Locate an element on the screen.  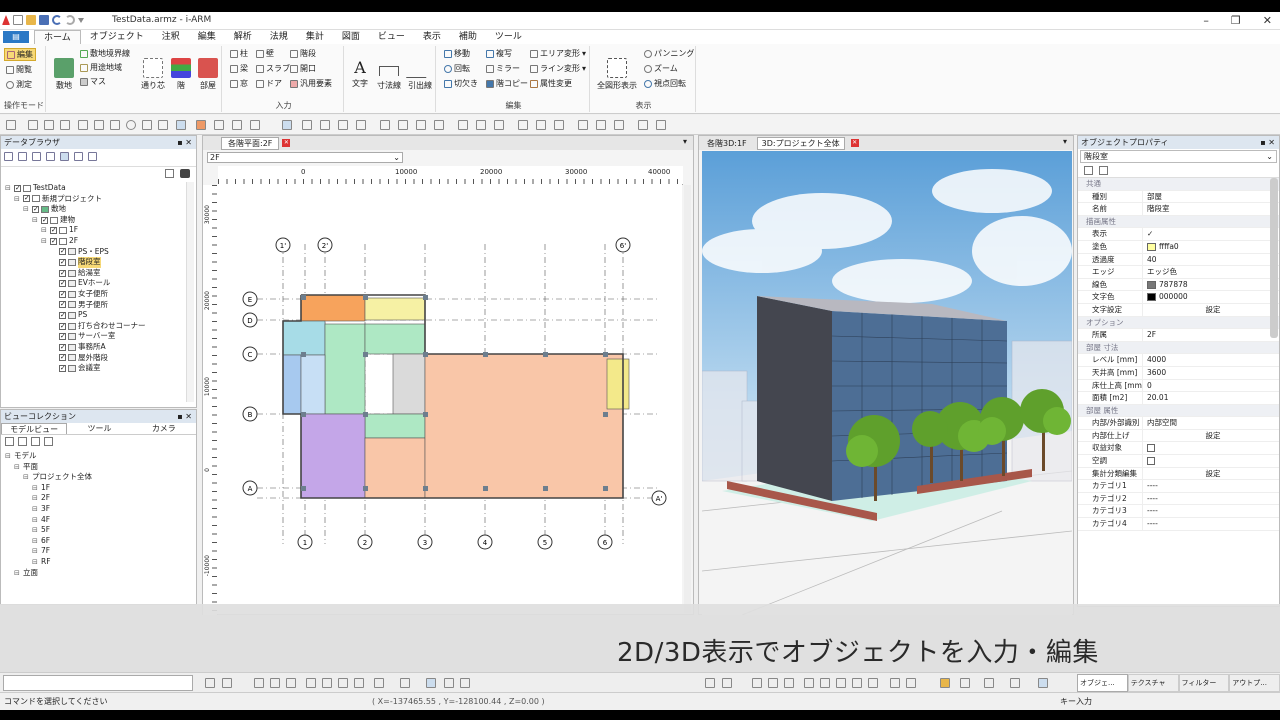
tree-item: ⊟ ✓ TestData is located at coordinates (98, 188).